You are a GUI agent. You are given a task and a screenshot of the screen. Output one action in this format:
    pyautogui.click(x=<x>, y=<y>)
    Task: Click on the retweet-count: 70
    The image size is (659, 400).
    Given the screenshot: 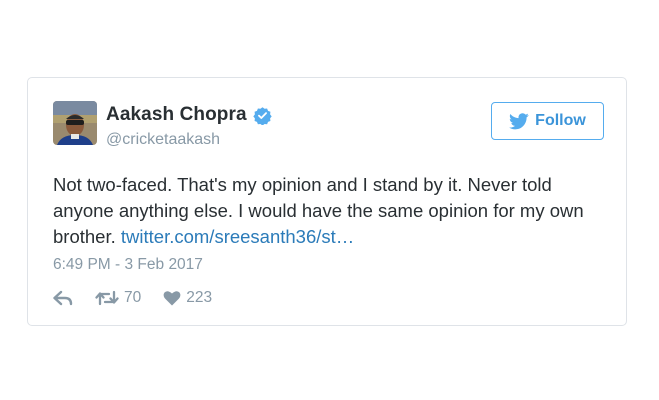 What is the action you would take?
    pyautogui.click(x=133, y=297)
    